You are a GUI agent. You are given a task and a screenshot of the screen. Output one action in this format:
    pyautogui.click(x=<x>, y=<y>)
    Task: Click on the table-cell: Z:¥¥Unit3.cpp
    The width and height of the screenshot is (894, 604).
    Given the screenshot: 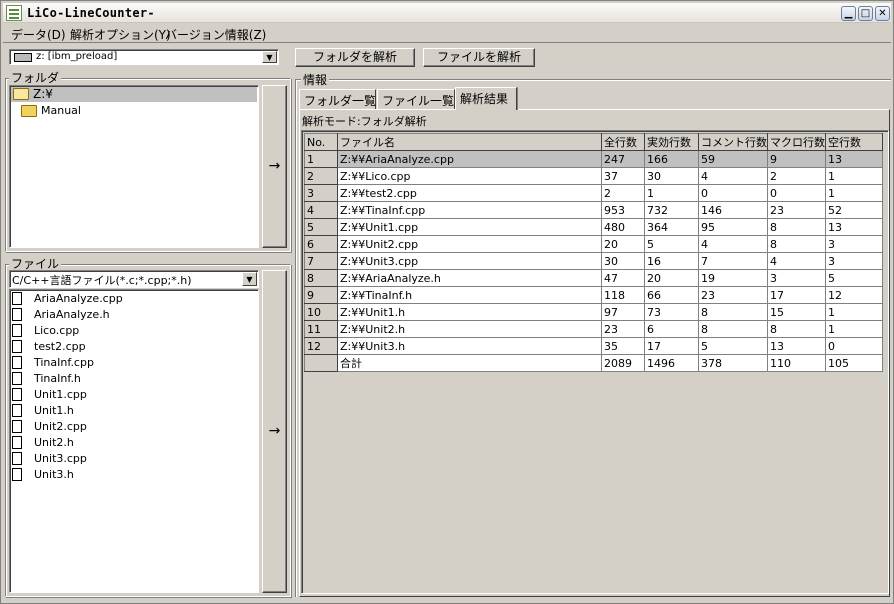 What is the action you would take?
    pyautogui.click(x=469, y=261)
    